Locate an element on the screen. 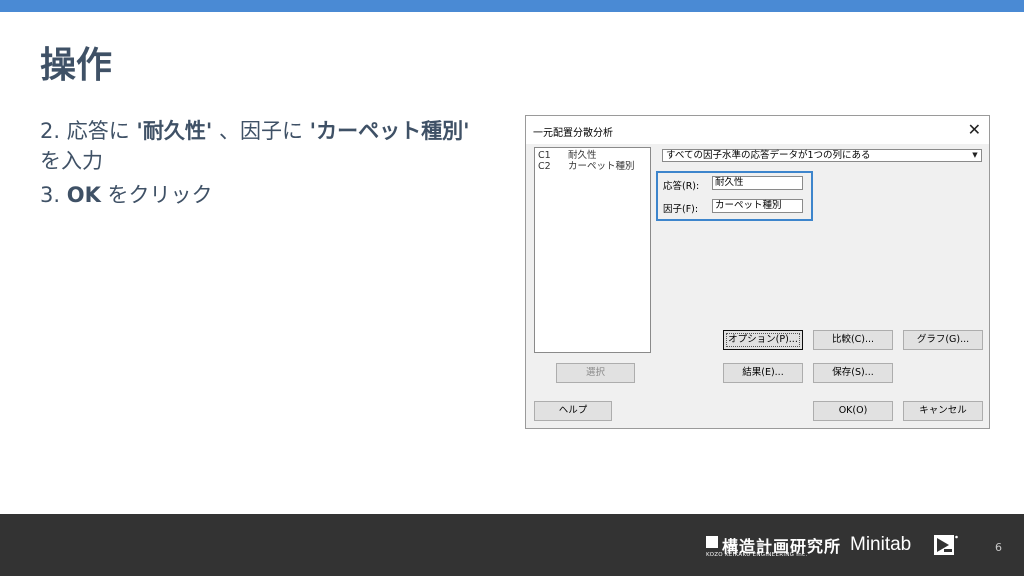 The width and height of the screenshot is (1024, 576). ok-button: OK(O) is located at coordinates (853, 411).